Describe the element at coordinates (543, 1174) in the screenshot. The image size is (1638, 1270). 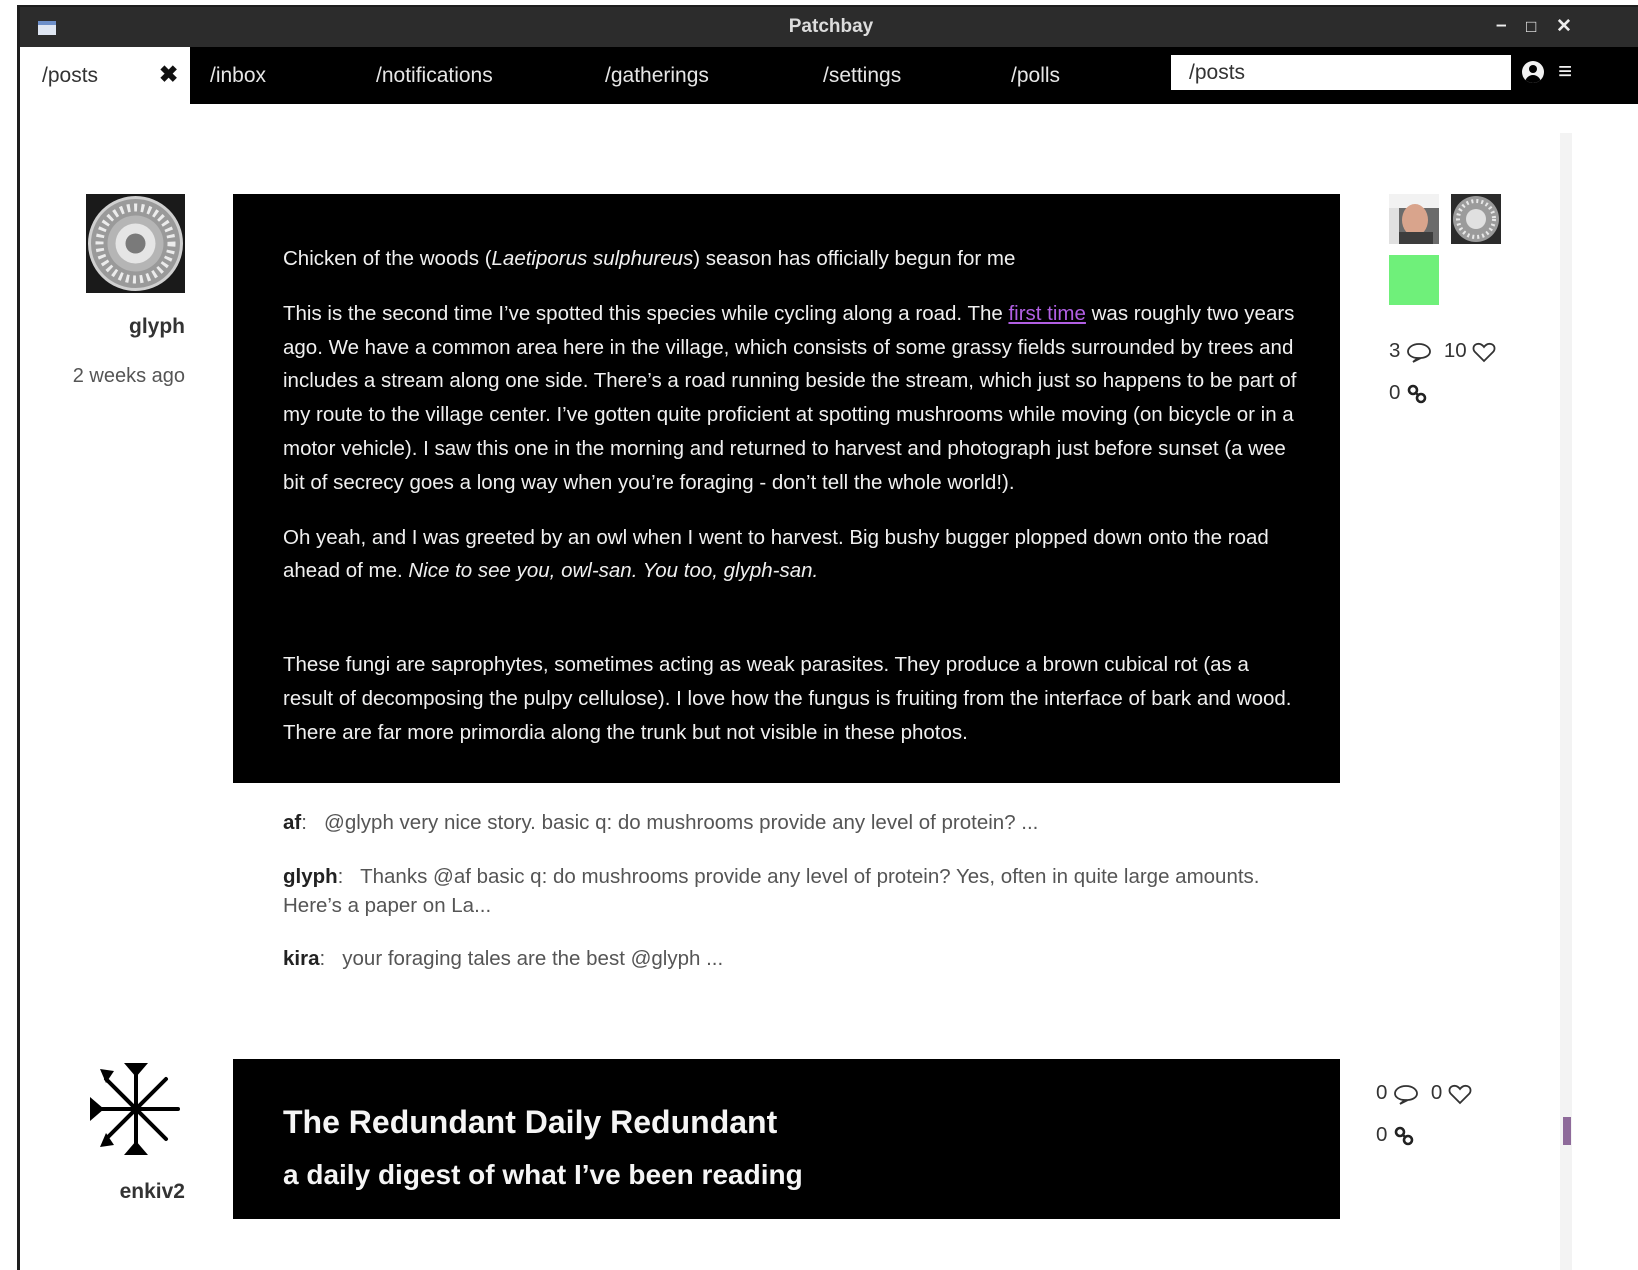
I see `post-subtitle: a daily digest of what I’ve been reading` at that location.